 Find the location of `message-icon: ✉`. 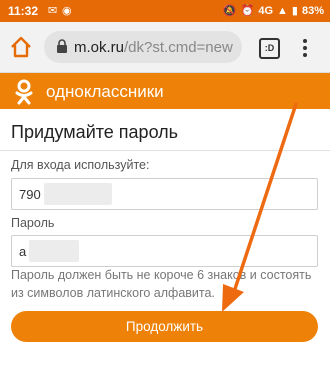

message-icon: ✉ is located at coordinates (53, 11).